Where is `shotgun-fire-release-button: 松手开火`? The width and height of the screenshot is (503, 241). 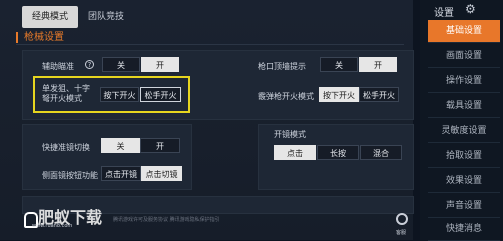
shotgun-fire-release-button: 松手开火 is located at coordinates (379, 94).